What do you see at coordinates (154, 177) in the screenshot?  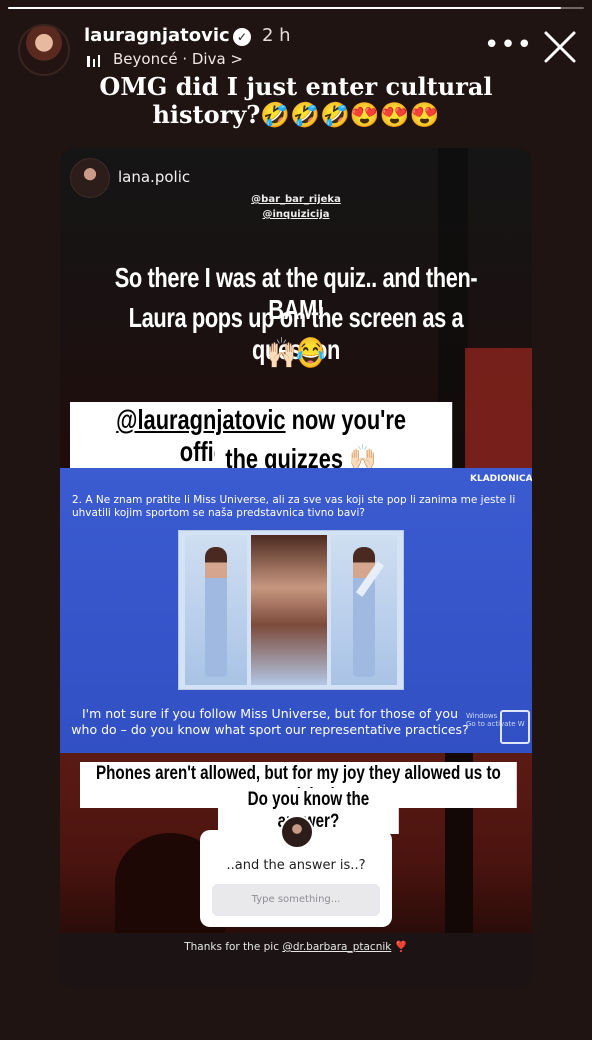 I see `original-poster-name: lana.polic` at bounding box center [154, 177].